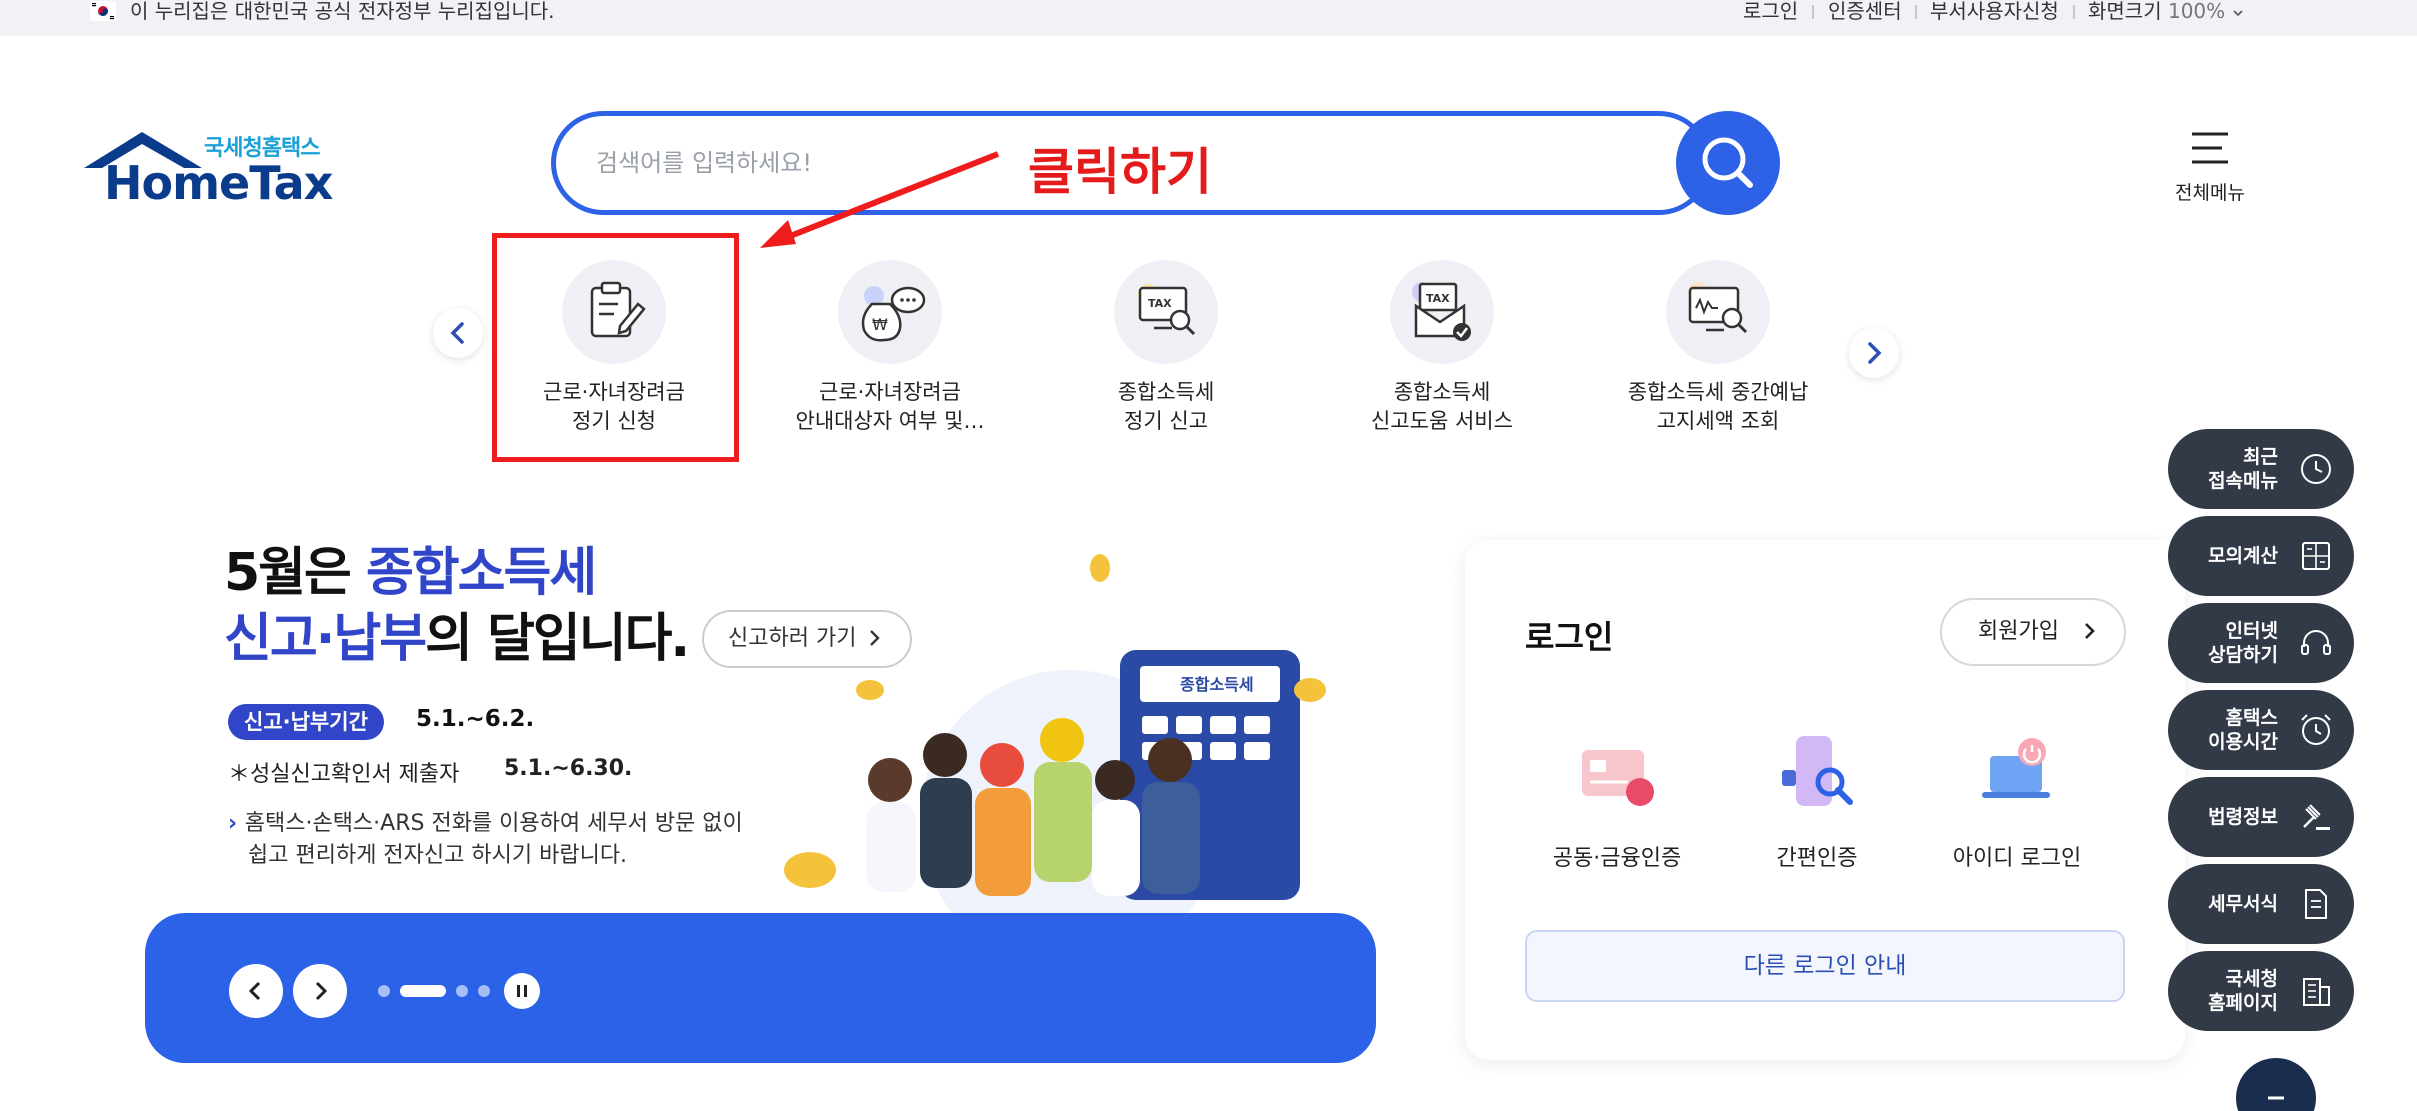  I want to click on money-bag-chat-icon: ₩, so click(893, 314).